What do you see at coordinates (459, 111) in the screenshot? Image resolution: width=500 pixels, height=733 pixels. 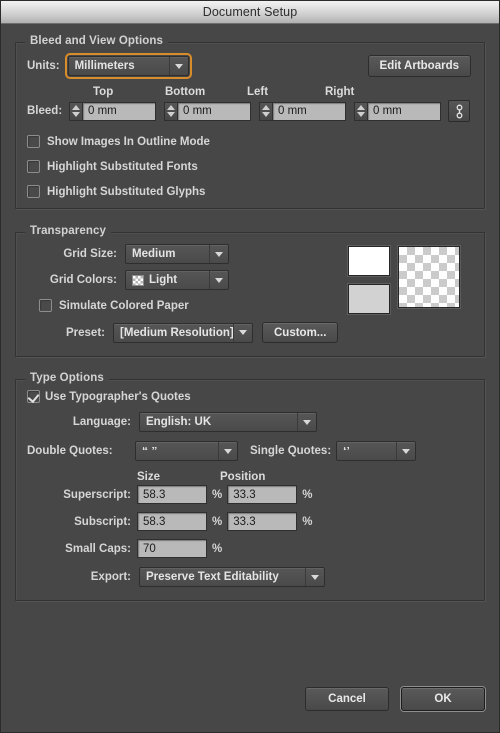 I see `chain-link-icon` at bounding box center [459, 111].